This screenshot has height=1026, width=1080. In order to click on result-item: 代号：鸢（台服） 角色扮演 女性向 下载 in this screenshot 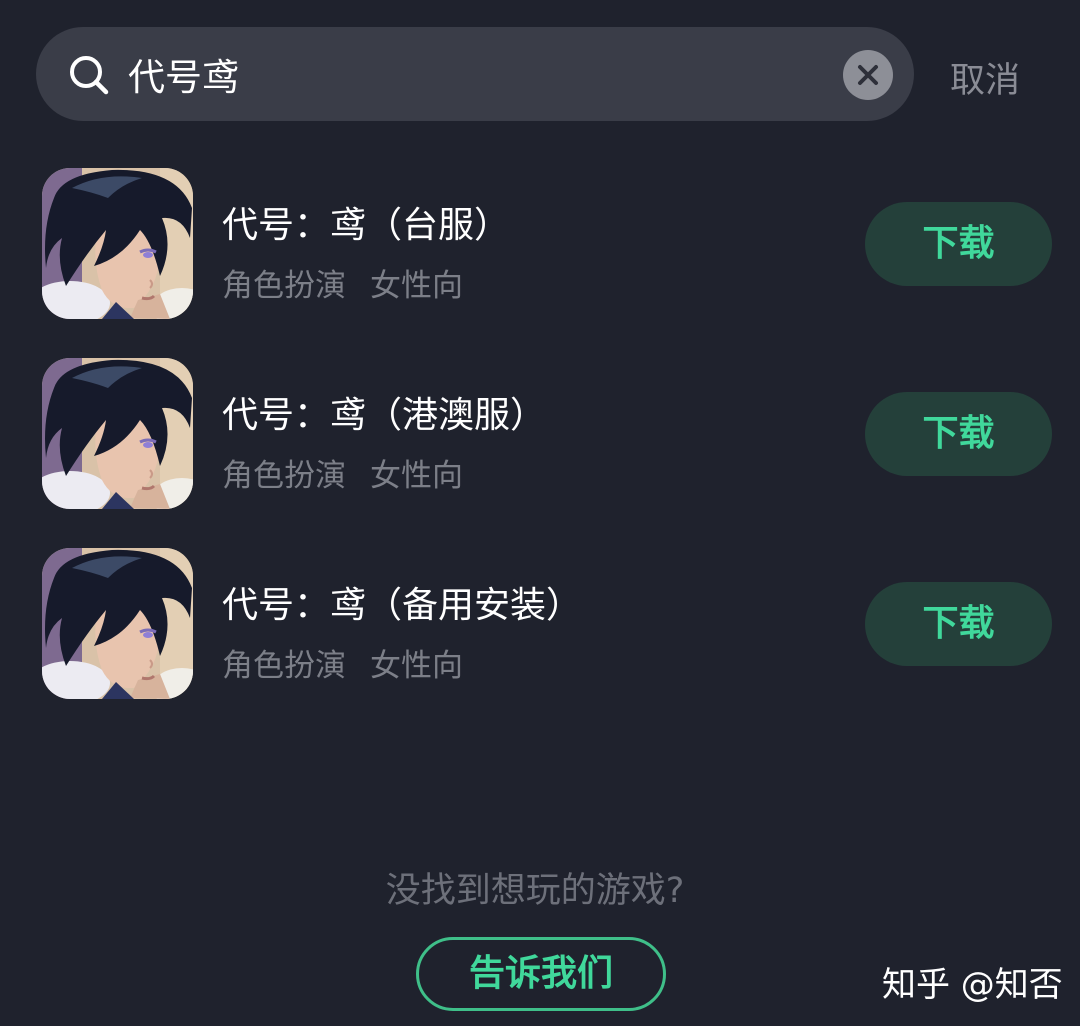, I will do `click(540, 244)`.